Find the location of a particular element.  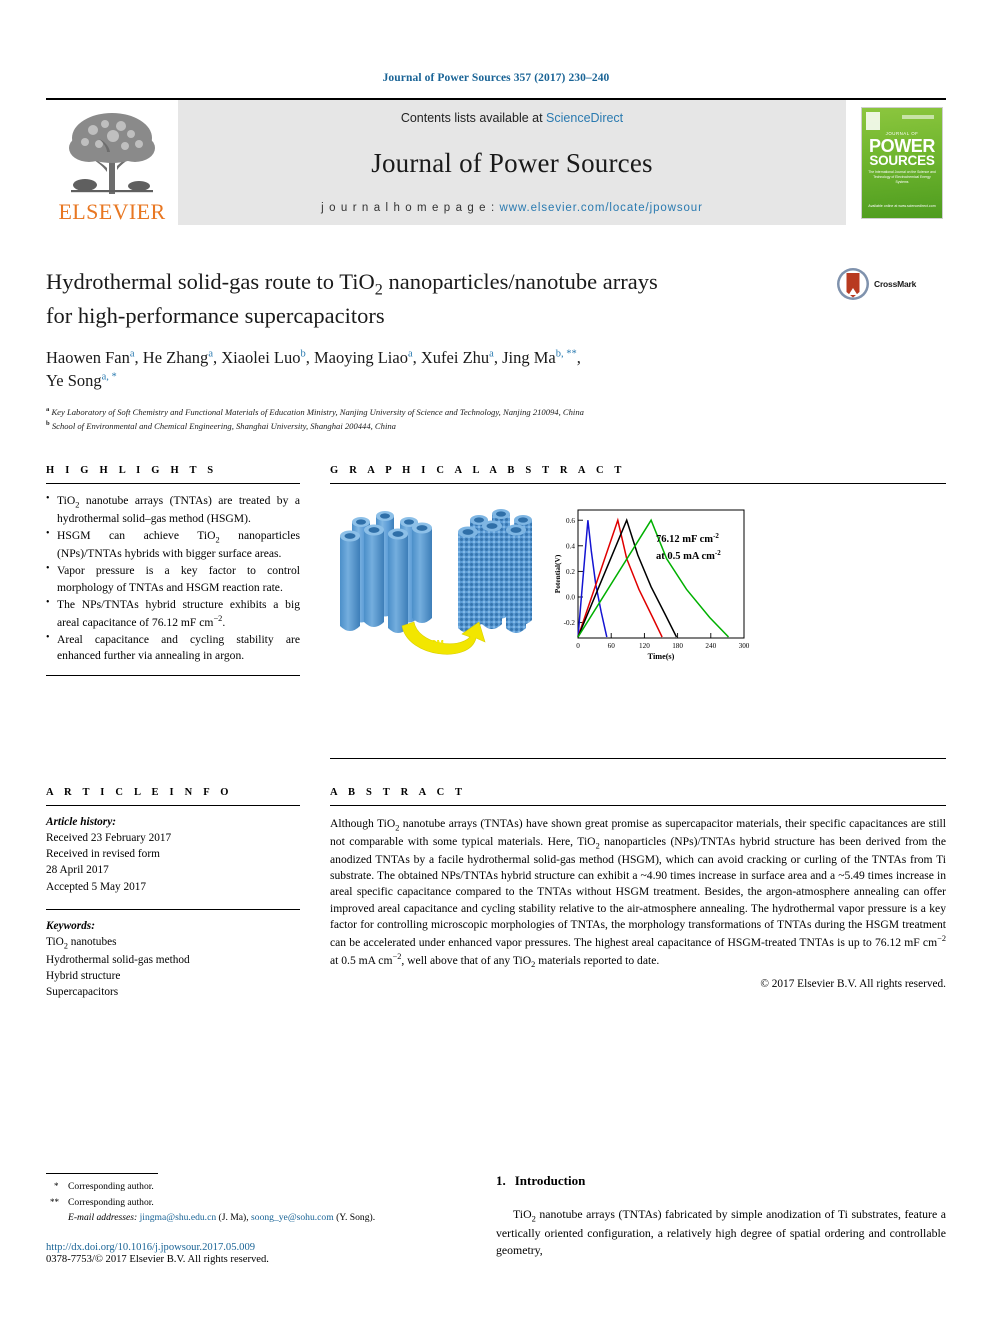

history-item: 28 April 2017 is located at coordinates (77, 870).